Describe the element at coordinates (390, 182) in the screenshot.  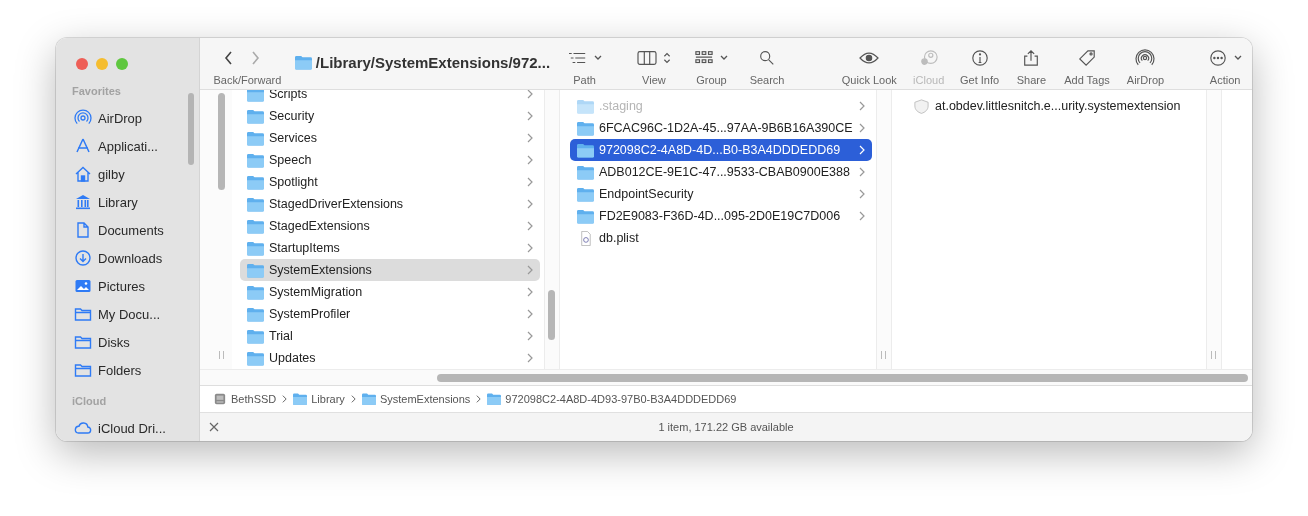
I see `file-row: Spotlight` at that location.